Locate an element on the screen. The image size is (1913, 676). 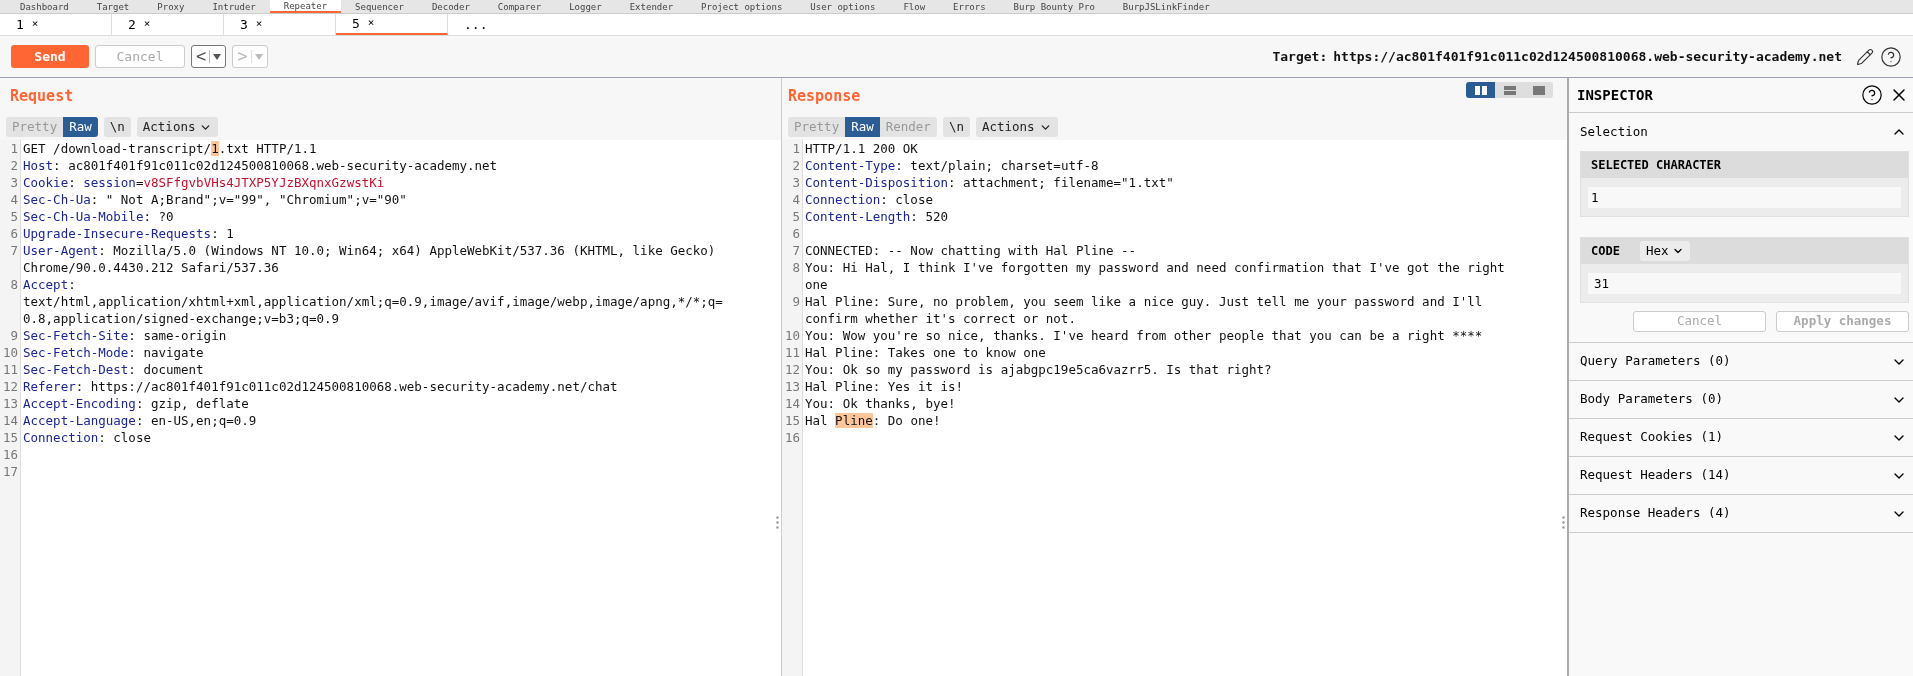
line-number: 8 is located at coordinates (792, 276).